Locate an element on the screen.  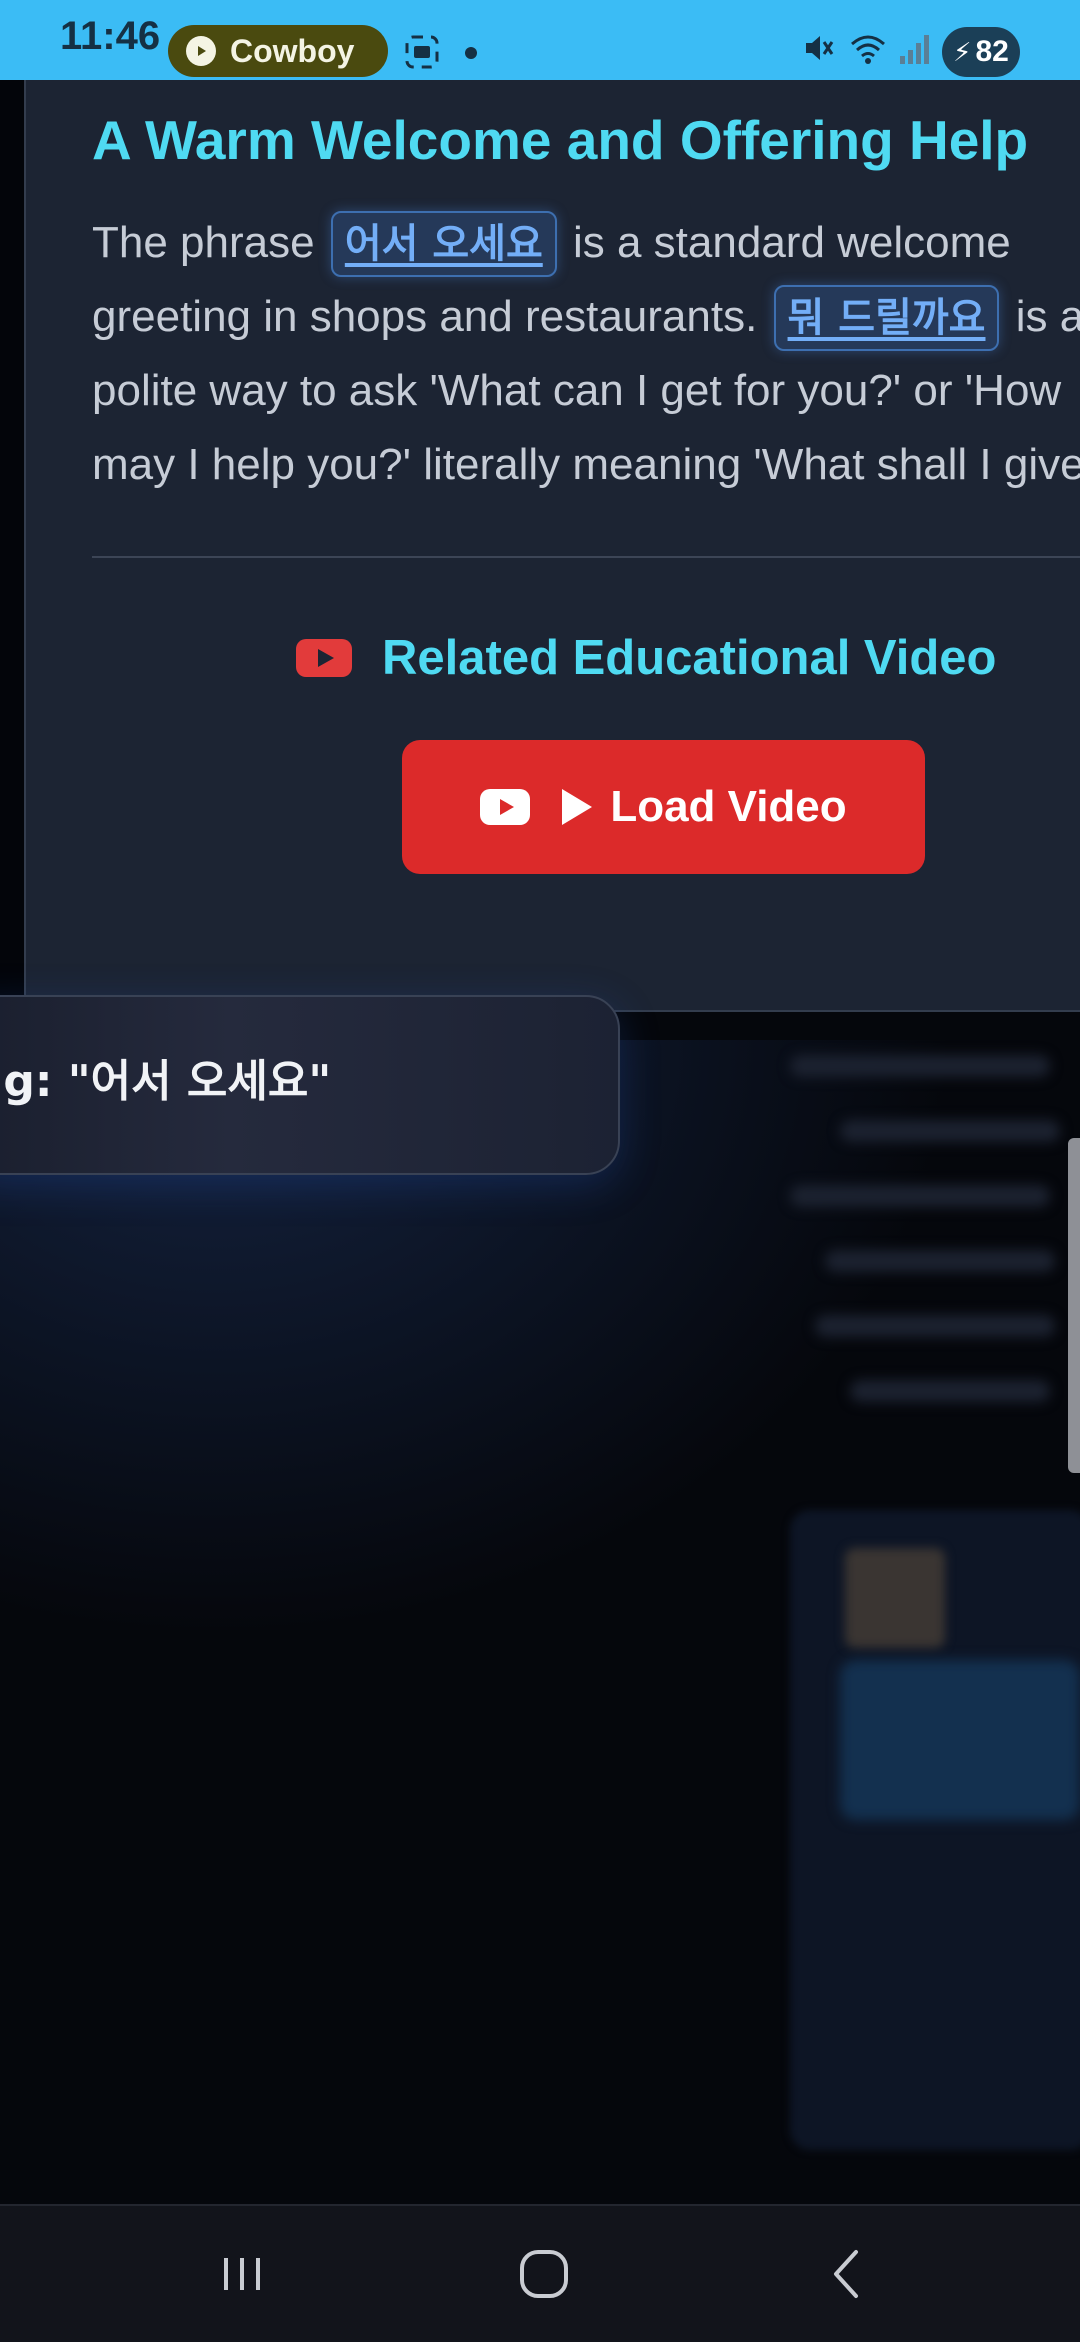
avatar is located at coordinates (895, 1598).